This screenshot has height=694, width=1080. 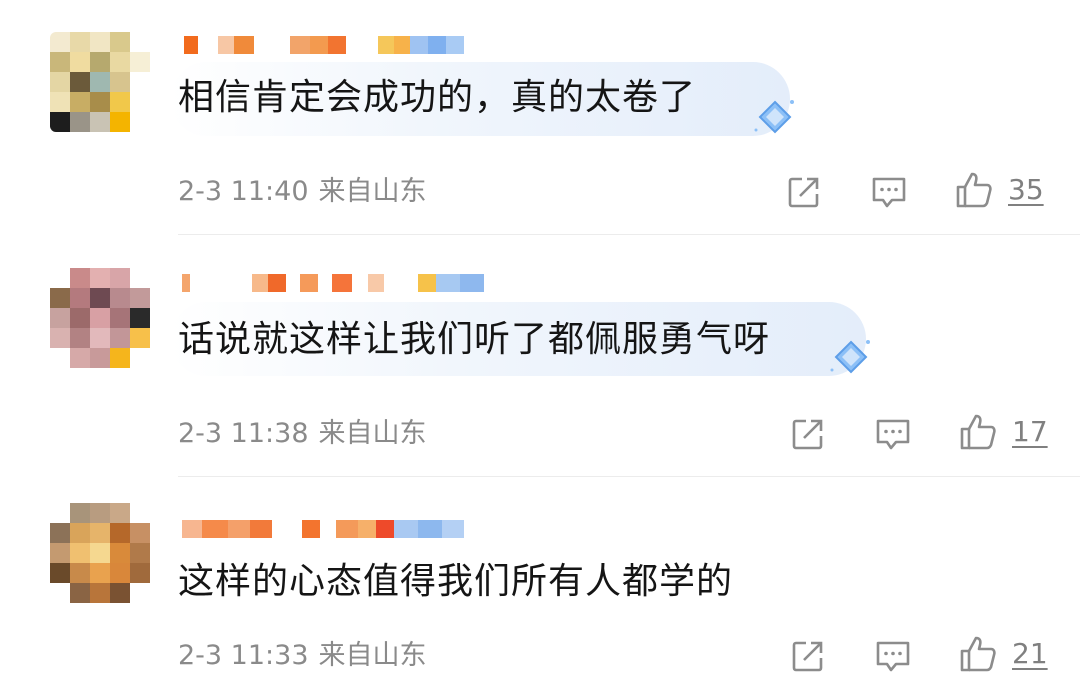 I want to click on comment-time: 2-3 11:33, so click(x=243, y=655).